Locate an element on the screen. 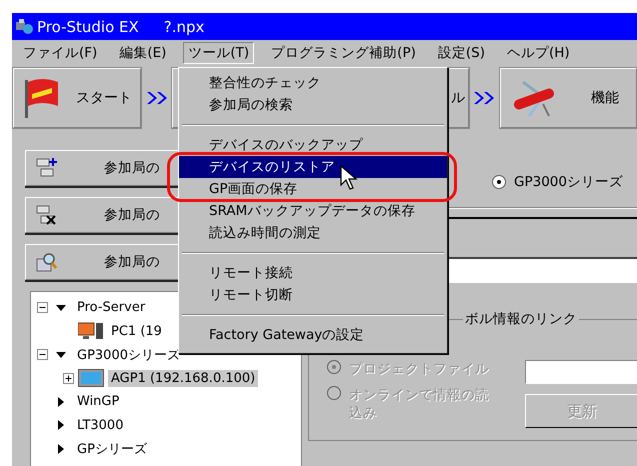 The height and width of the screenshot is (466, 637). menu-item: 参加局の検索 is located at coordinates (313, 105).